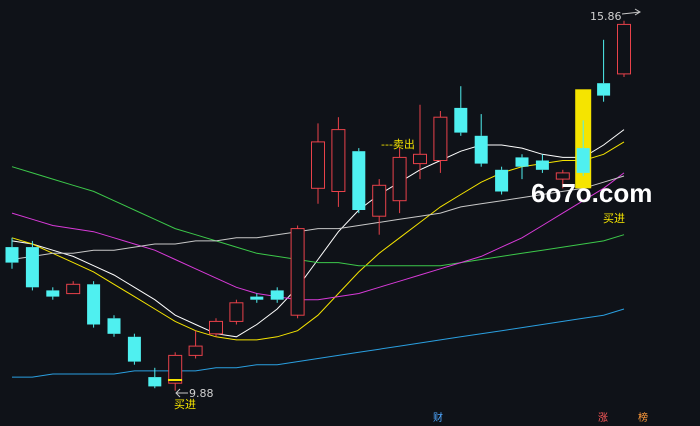  What do you see at coordinates (591, 193) in the screenshot?
I see `watermark-logo: 6o7o.com` at bounding box center [591, 193].